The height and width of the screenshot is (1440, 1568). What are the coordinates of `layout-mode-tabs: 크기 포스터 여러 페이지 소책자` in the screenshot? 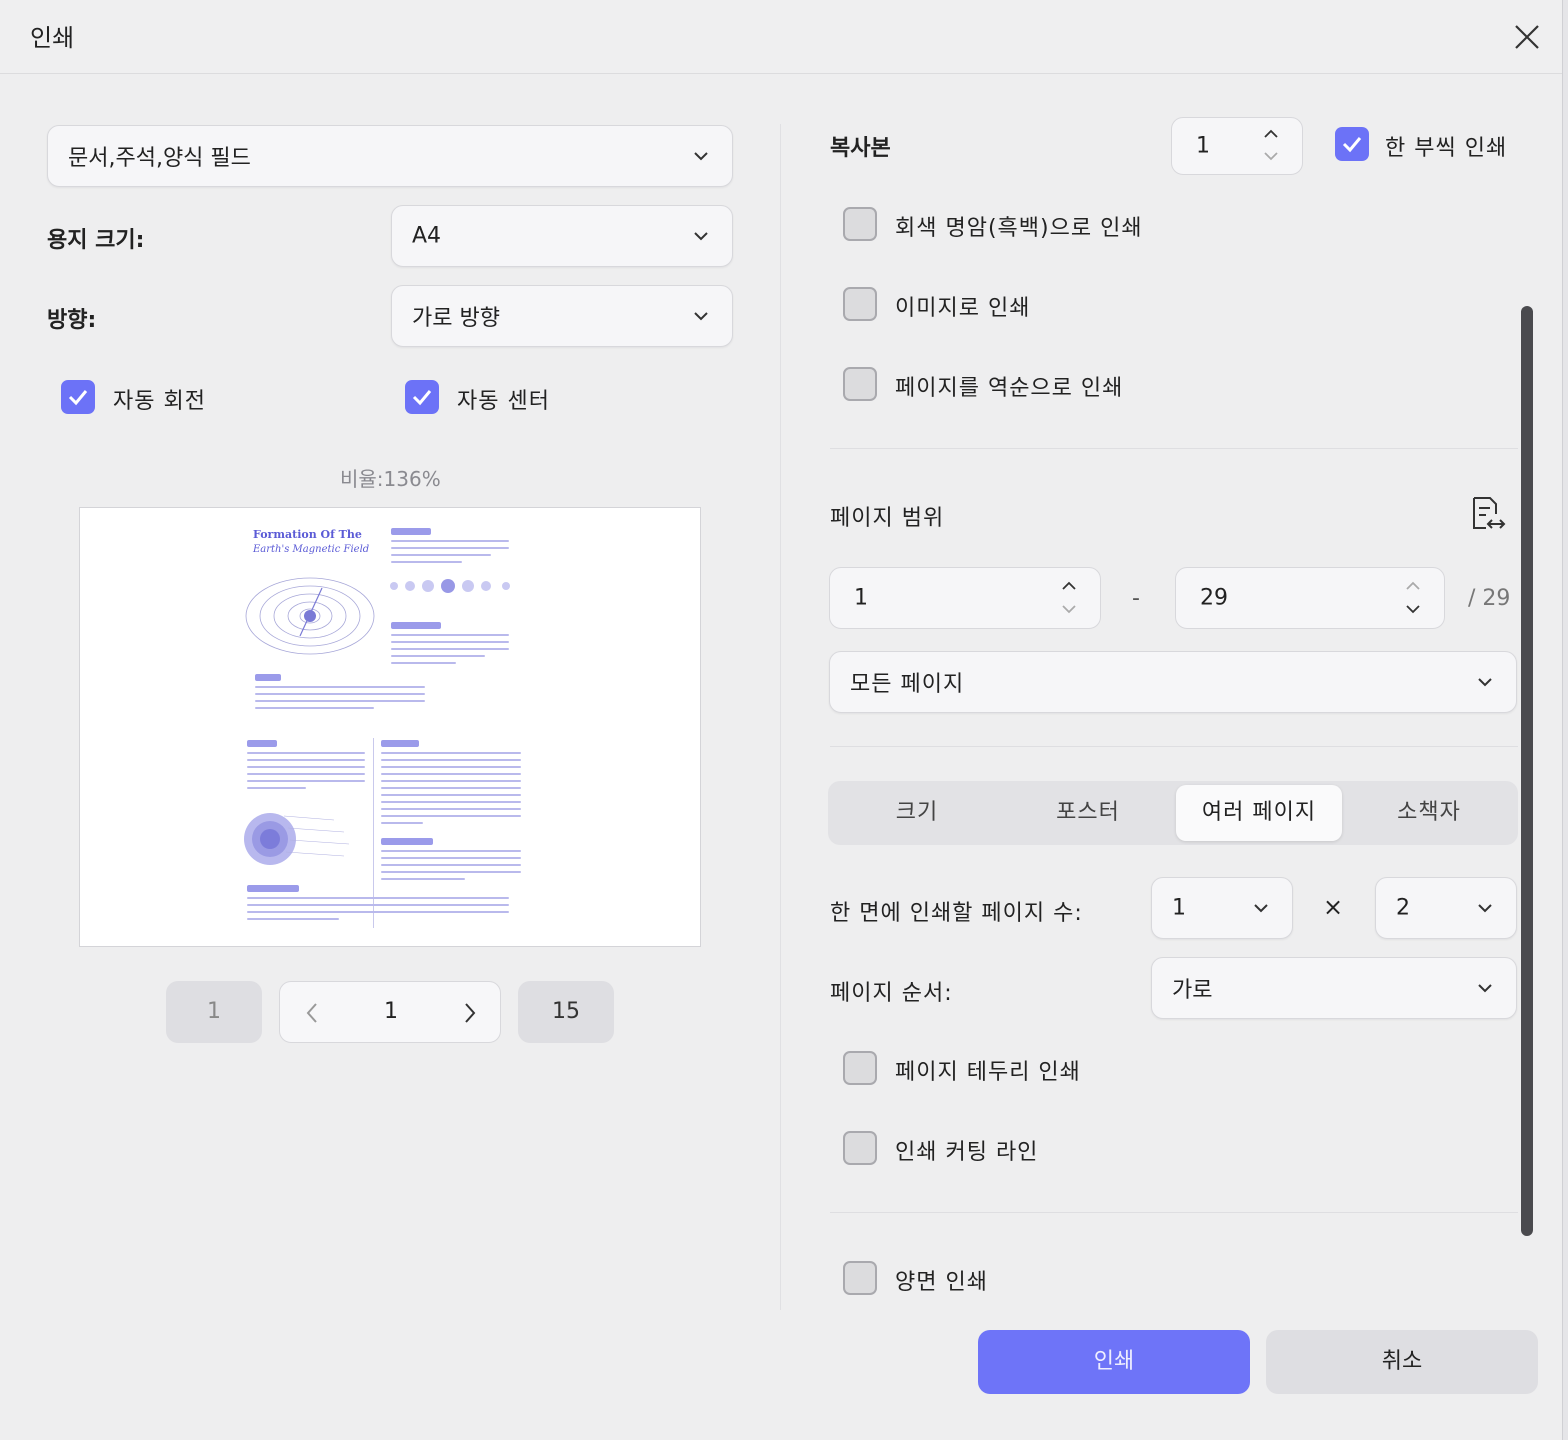 It's located at (1173, 813).